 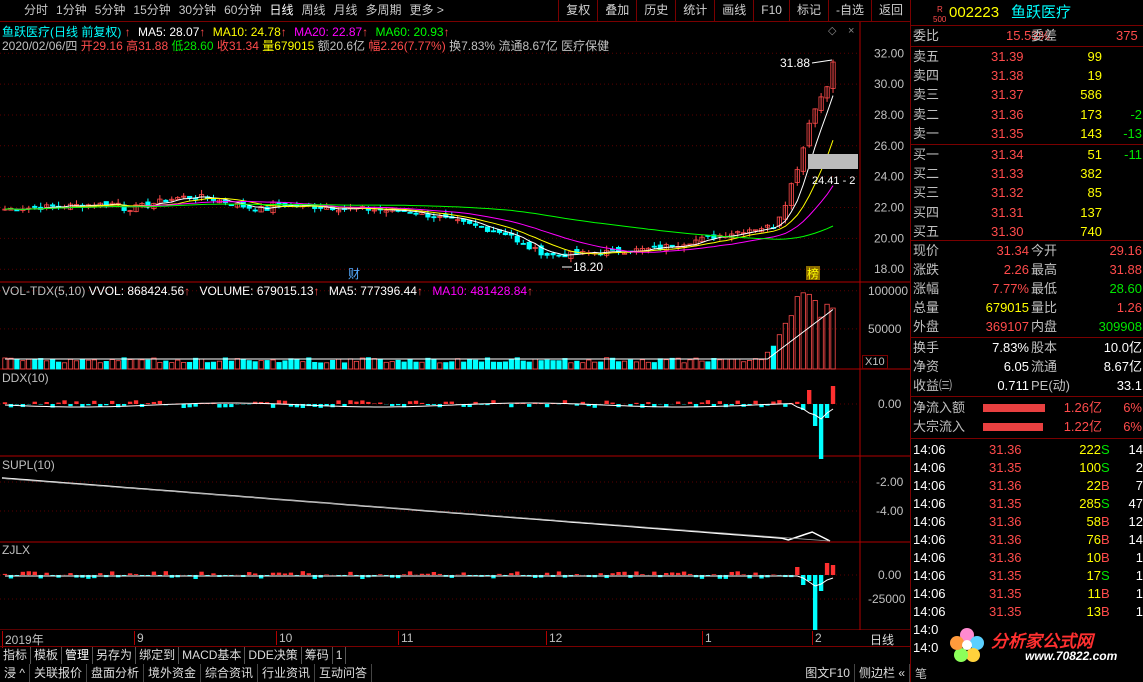 What do you see at coordinates (1094, 193) in the screenshot?
I see `book-volume: 85` at bounding box center [1094, 193].